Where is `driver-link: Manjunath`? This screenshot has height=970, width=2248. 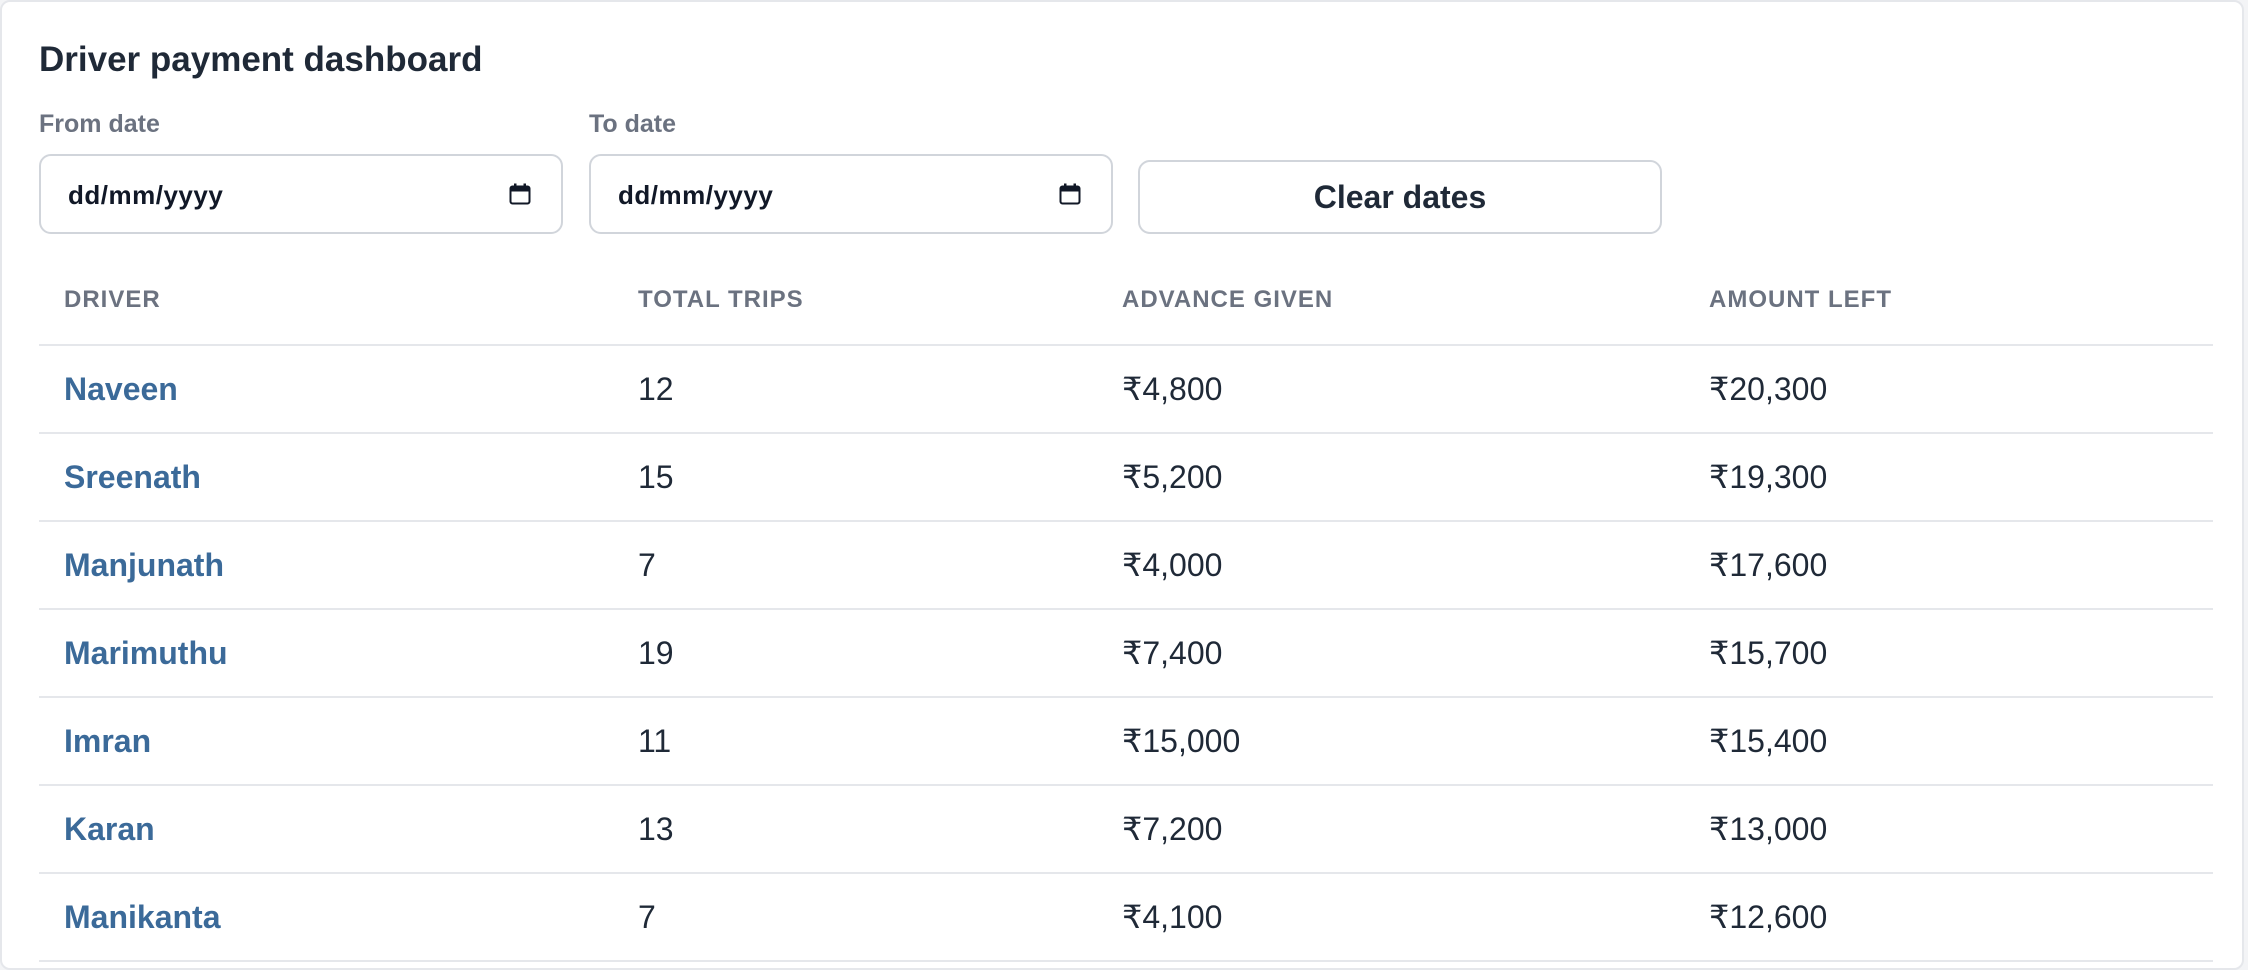
driver-link: Manjunath is located at coordinates (144, 565).